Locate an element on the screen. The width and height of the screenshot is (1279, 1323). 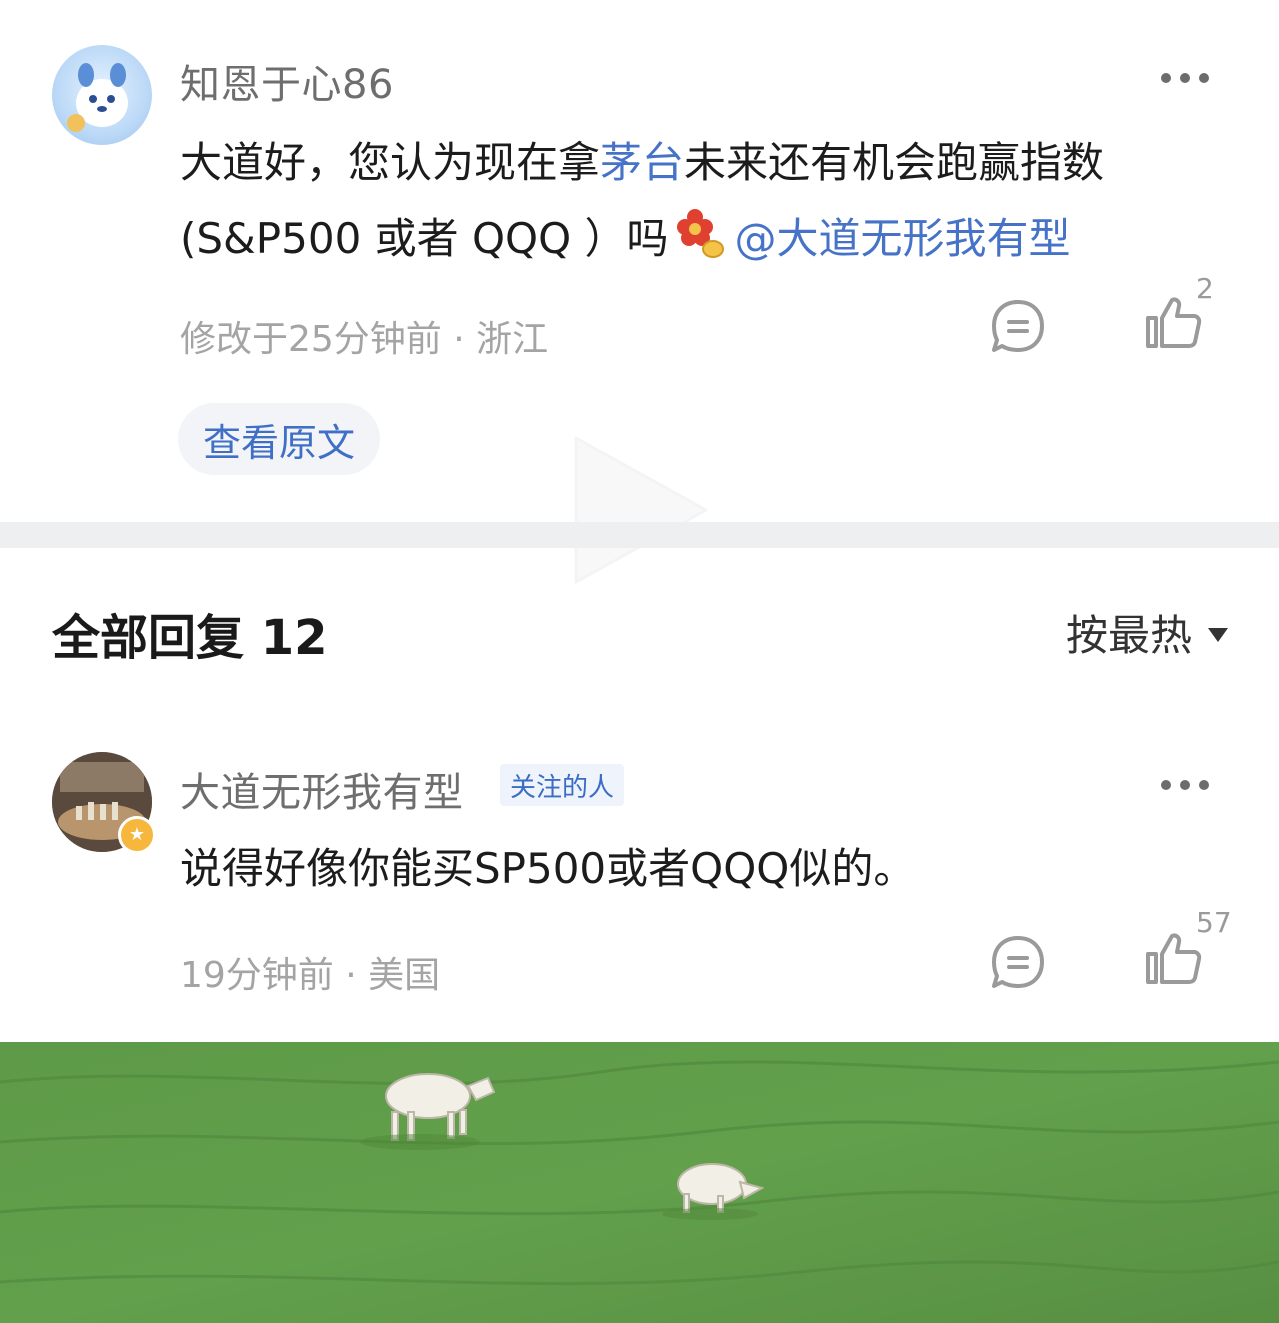
reply-meta: 19分钟前 · 美国 is located at coordinates (310, 975).